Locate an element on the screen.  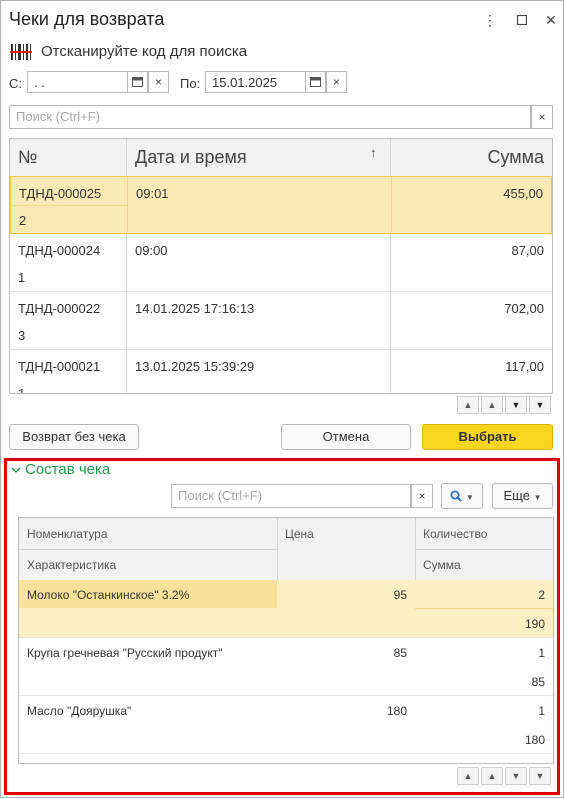
row-number: ТДНД-000024 is located at coordinates (59, 250).